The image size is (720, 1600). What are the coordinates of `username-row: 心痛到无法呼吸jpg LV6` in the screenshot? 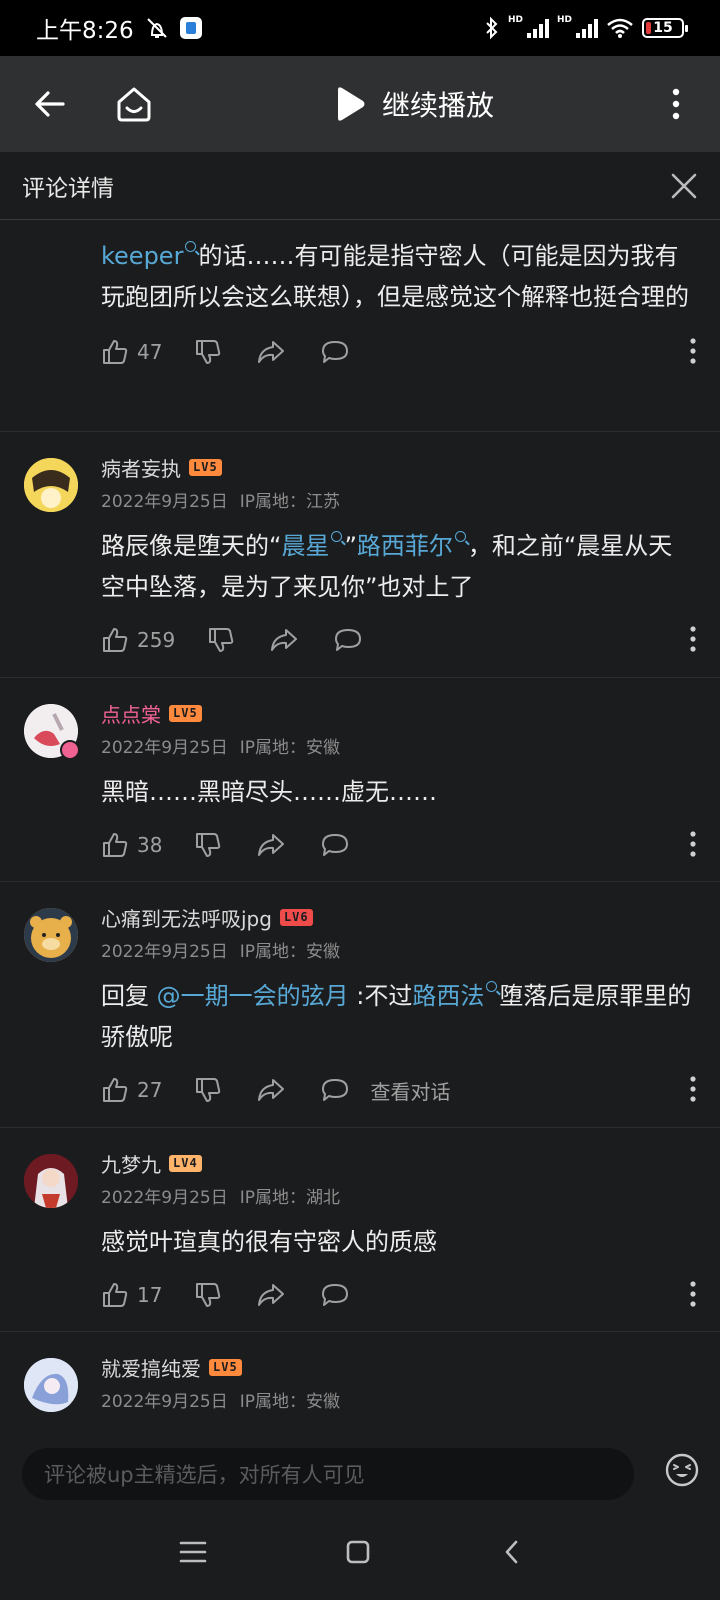 It's located at (398, 917).